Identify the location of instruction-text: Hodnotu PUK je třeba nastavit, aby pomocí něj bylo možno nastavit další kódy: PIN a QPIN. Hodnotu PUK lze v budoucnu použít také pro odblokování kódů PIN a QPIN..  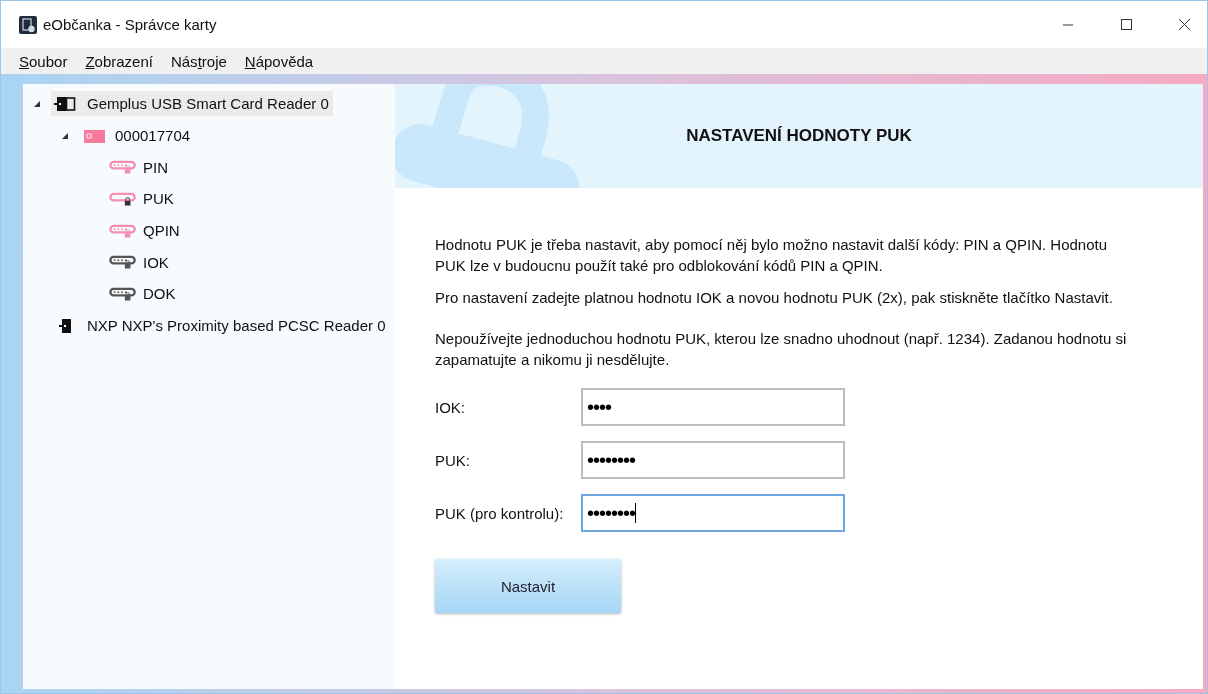
(772, 255).